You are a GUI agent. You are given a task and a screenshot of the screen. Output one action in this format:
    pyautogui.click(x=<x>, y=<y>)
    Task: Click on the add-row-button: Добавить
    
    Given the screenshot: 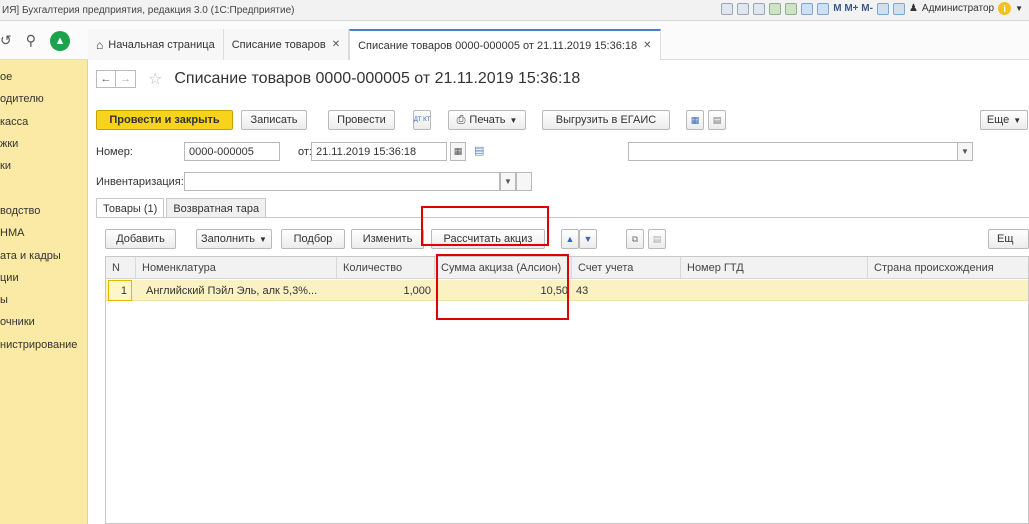 What is the action you would take?
    pyautogui.click(x=140, y=239)
    